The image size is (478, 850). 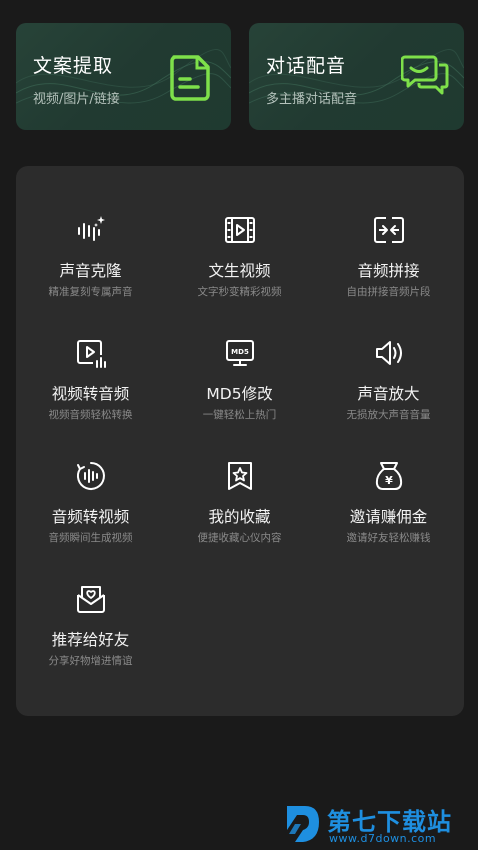 I want to click on feature-name: 音频拼接, so click(x=388, y=271).